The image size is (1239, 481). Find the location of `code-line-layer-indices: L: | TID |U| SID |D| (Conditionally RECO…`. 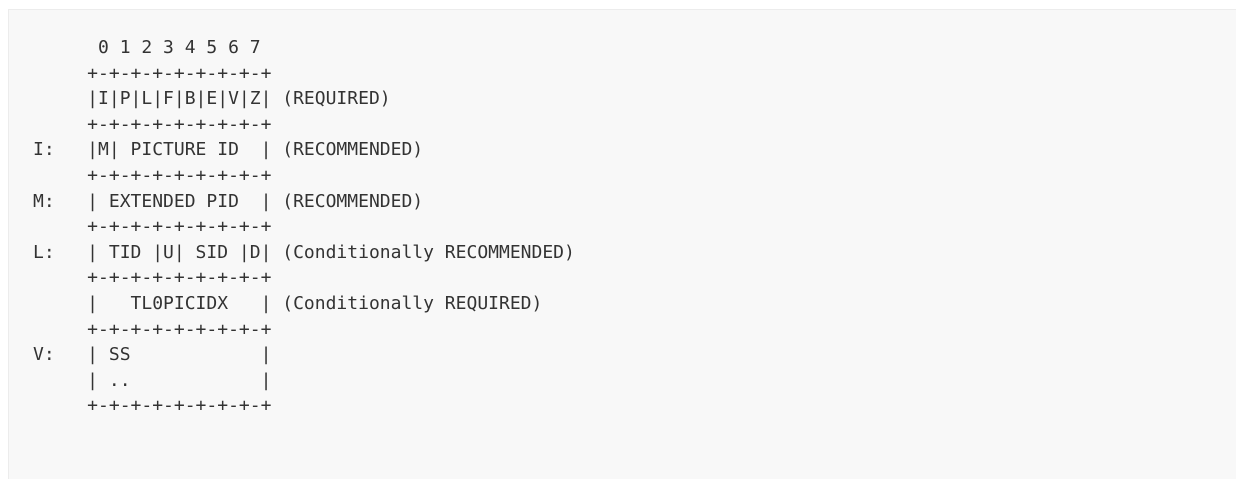

code-line-layer-indices: L: | TID |U| SID |D| (Conditionally RECO… is located at coordinates (304, 252).